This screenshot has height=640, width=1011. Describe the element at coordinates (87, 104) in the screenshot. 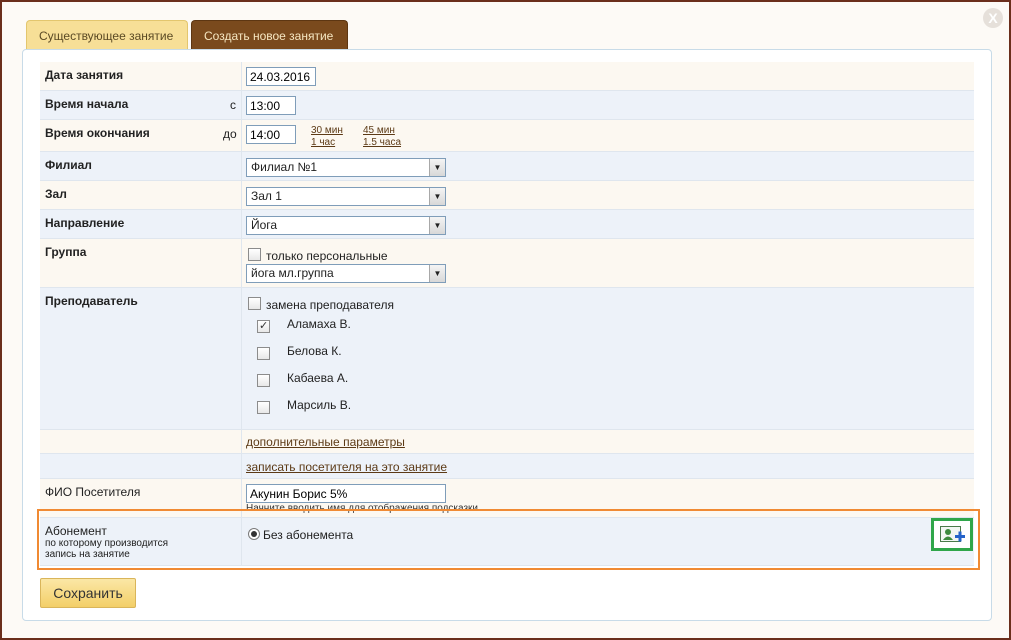

I see `start-time-label: Время начала` at that location.